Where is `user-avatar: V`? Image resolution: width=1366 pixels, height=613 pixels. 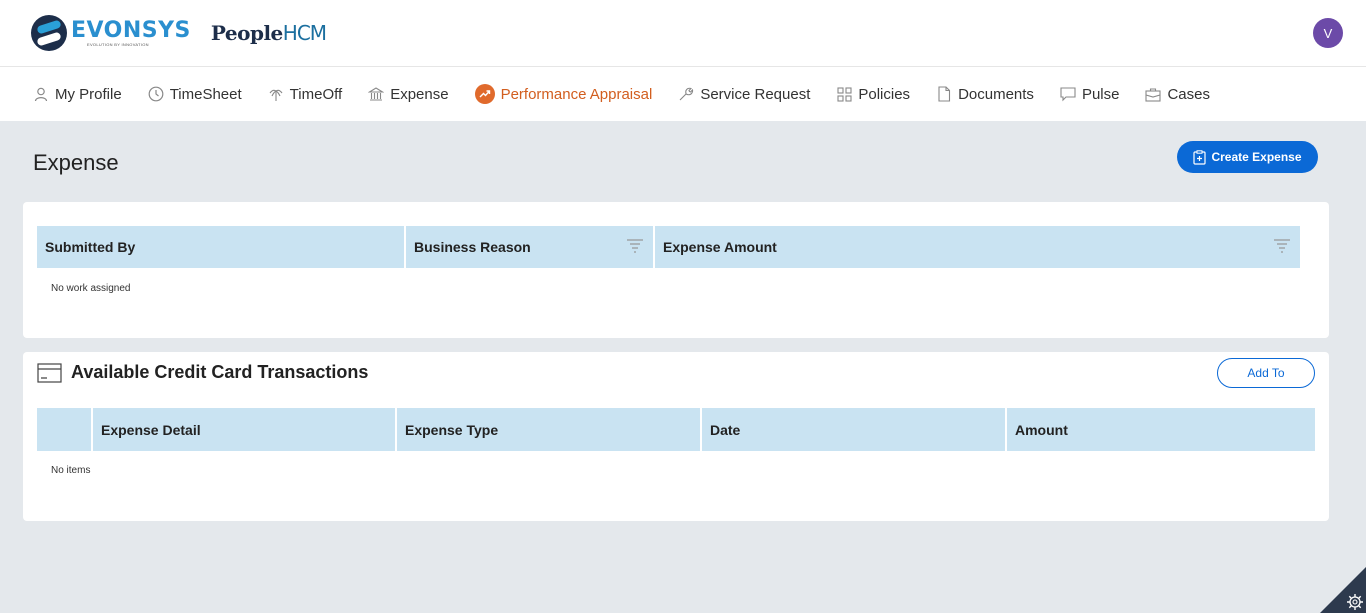 user-avatar: V is located at coordinates (1328, 33).